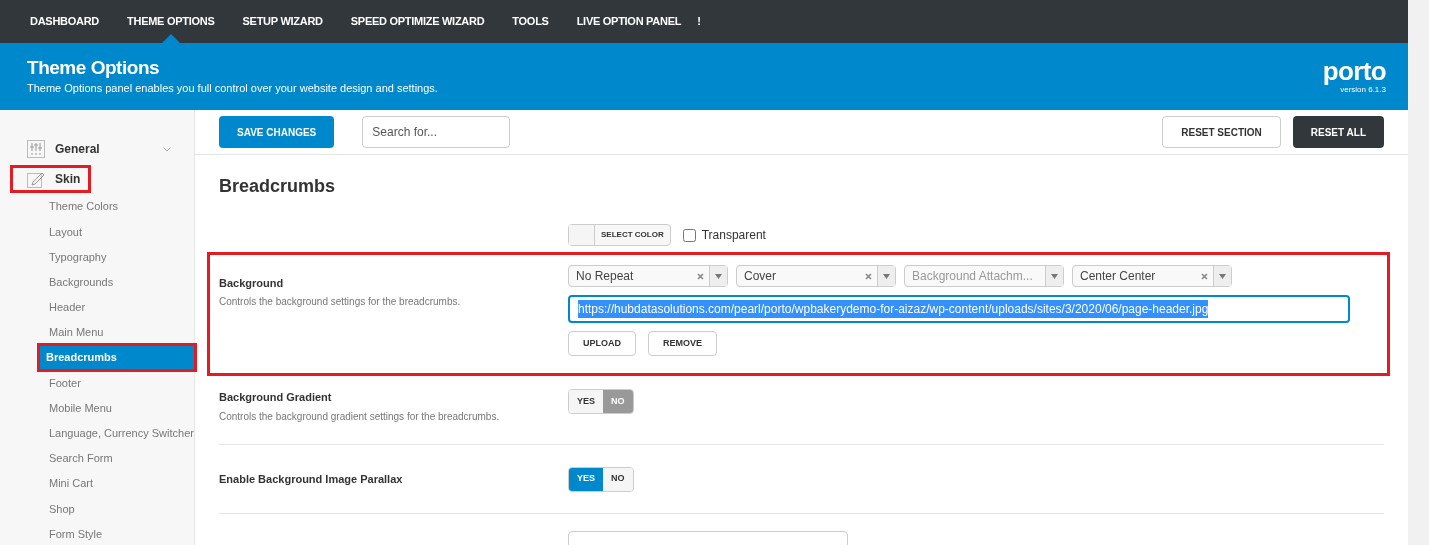 This screenshot has height=545, width=1429. I want to click on sidebar-item: Form Style, so click(71, 533).